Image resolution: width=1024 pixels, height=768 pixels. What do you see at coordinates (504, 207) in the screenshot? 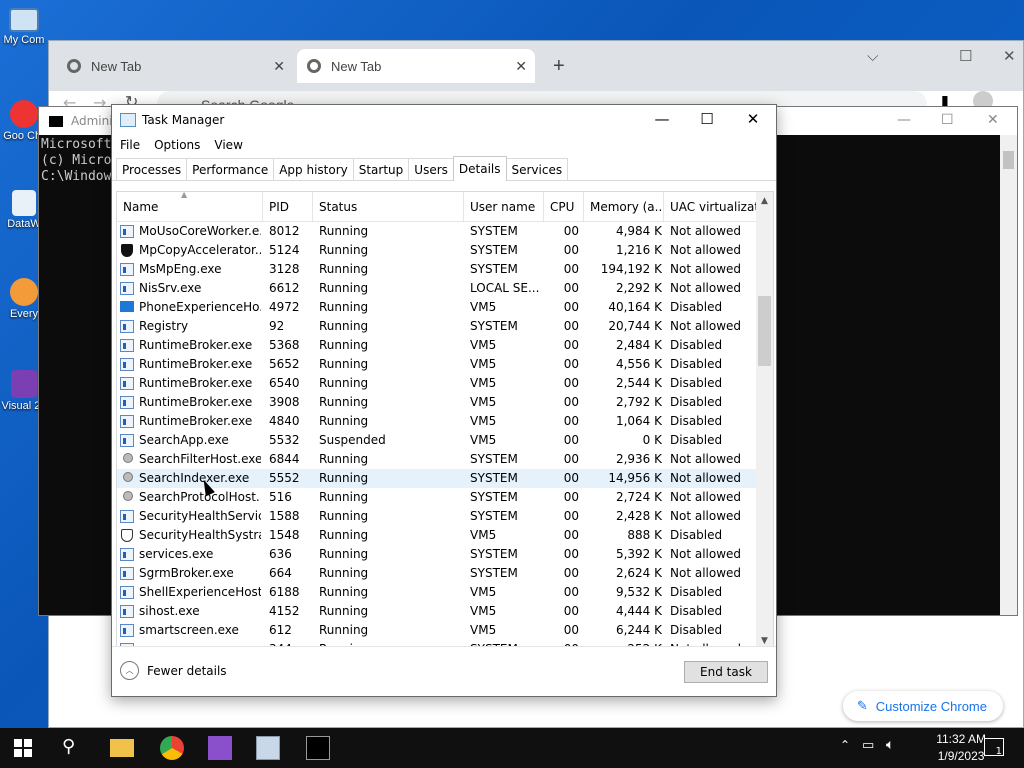
I see `column-header-user-name: User name` at bounding box center [504, 207].